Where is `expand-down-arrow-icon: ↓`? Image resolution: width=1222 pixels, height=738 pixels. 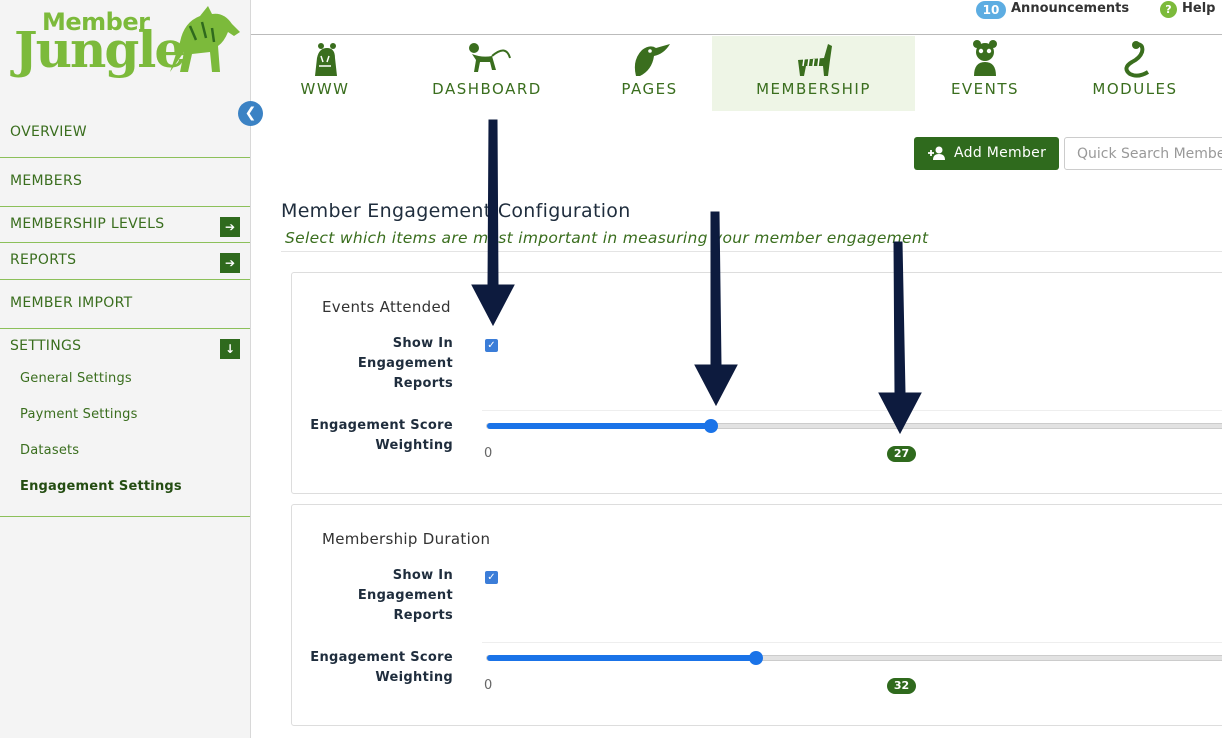
expand-down-arrow-icon: ↓ is located at coordinates (230, 349).